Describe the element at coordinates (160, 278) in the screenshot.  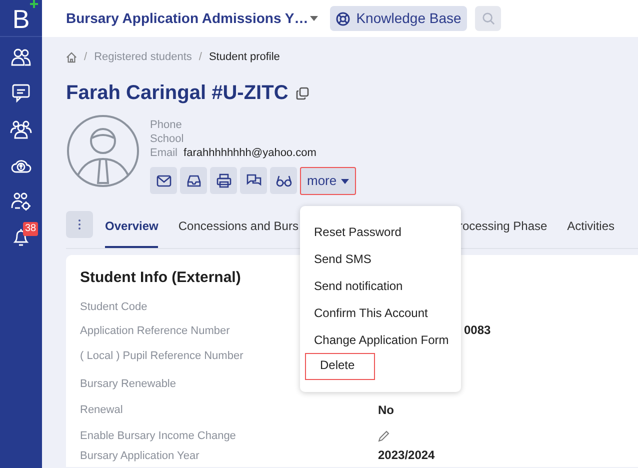
I see `card-title: Student Info (External)` at that location.